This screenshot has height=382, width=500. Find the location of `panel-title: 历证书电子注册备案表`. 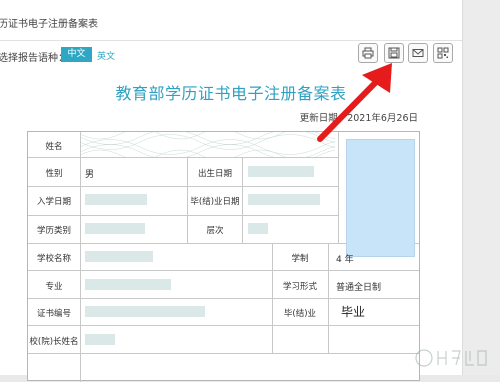

panel-title: 历证书电子注册备案表 is located at coordinates (49, 24).